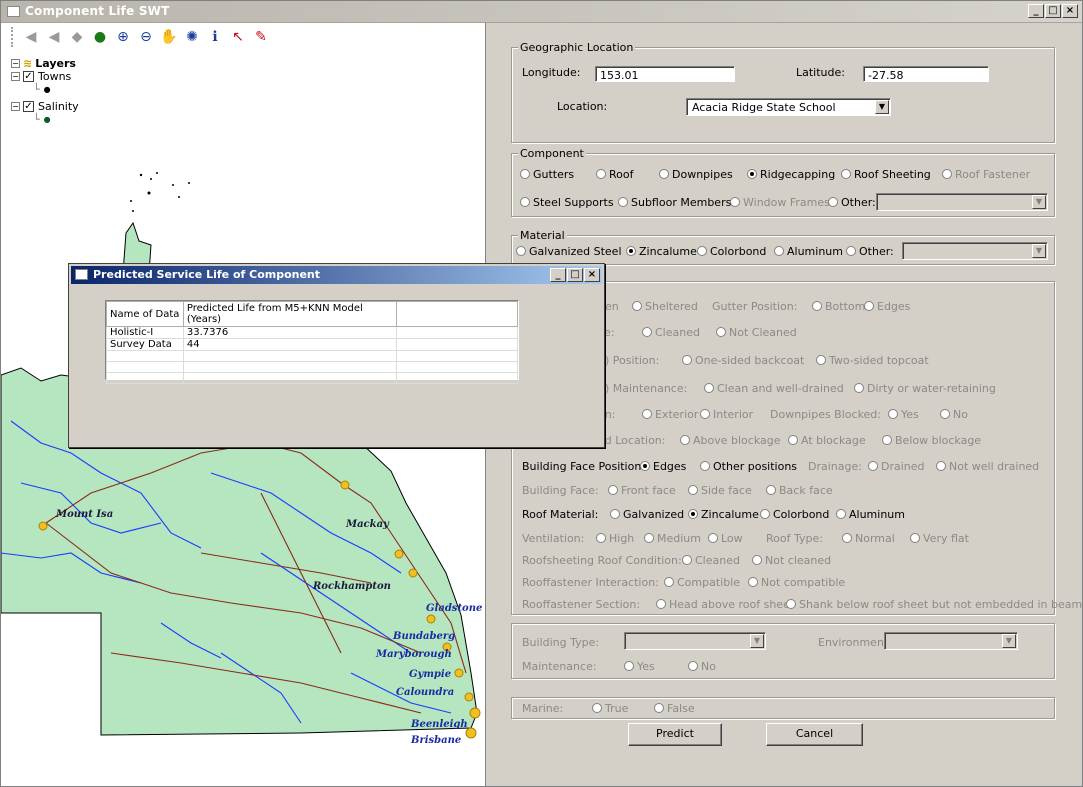 The image size is (1083, 787). I want to click on radio-edges: Edges, so click(663, 466).